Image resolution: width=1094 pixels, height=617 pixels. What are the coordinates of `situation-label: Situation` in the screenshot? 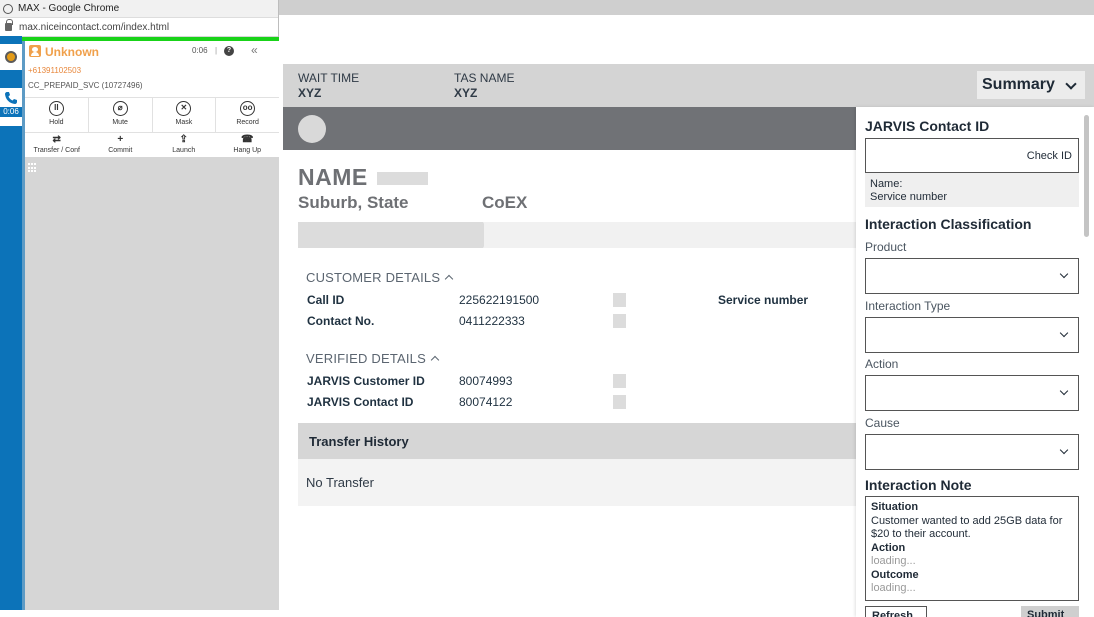 It's located at (895, 507).